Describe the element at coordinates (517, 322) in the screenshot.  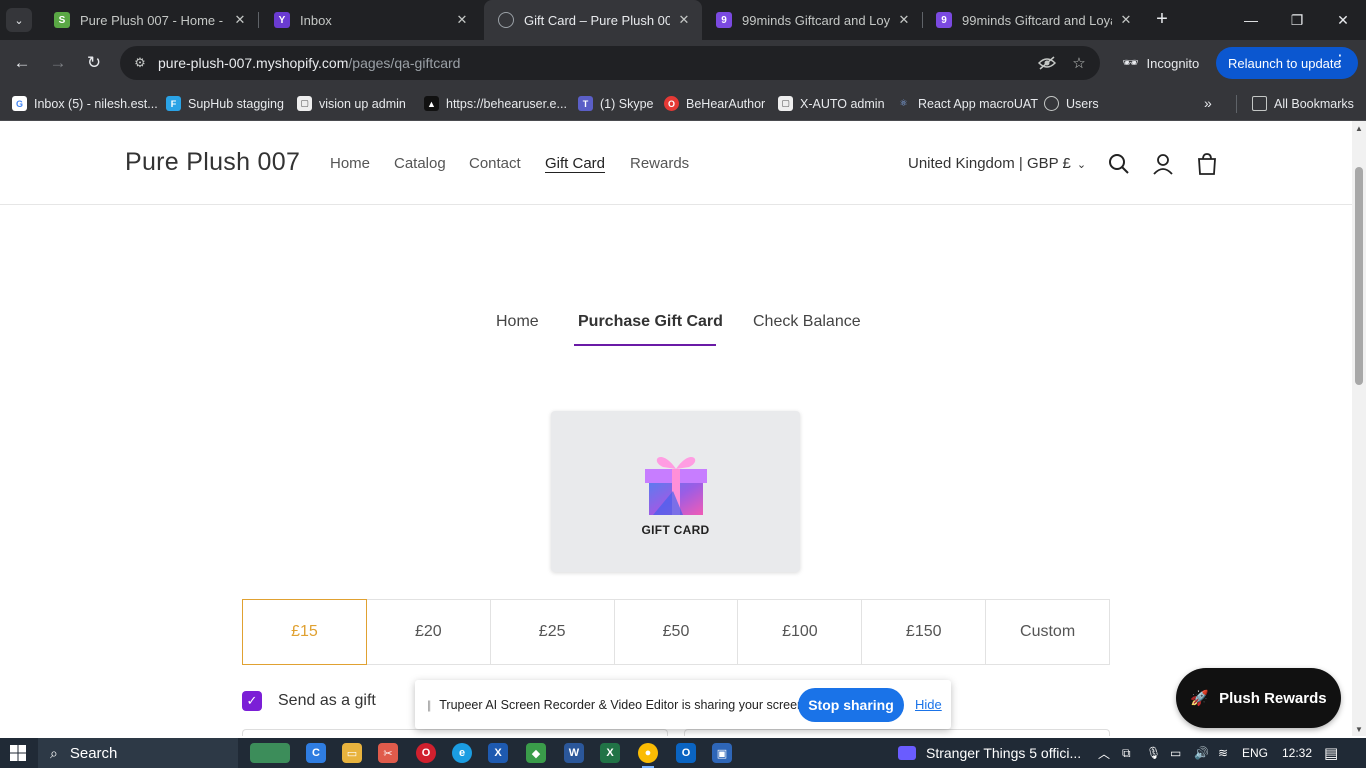
I see `gc-tab-home: Home` at that location.